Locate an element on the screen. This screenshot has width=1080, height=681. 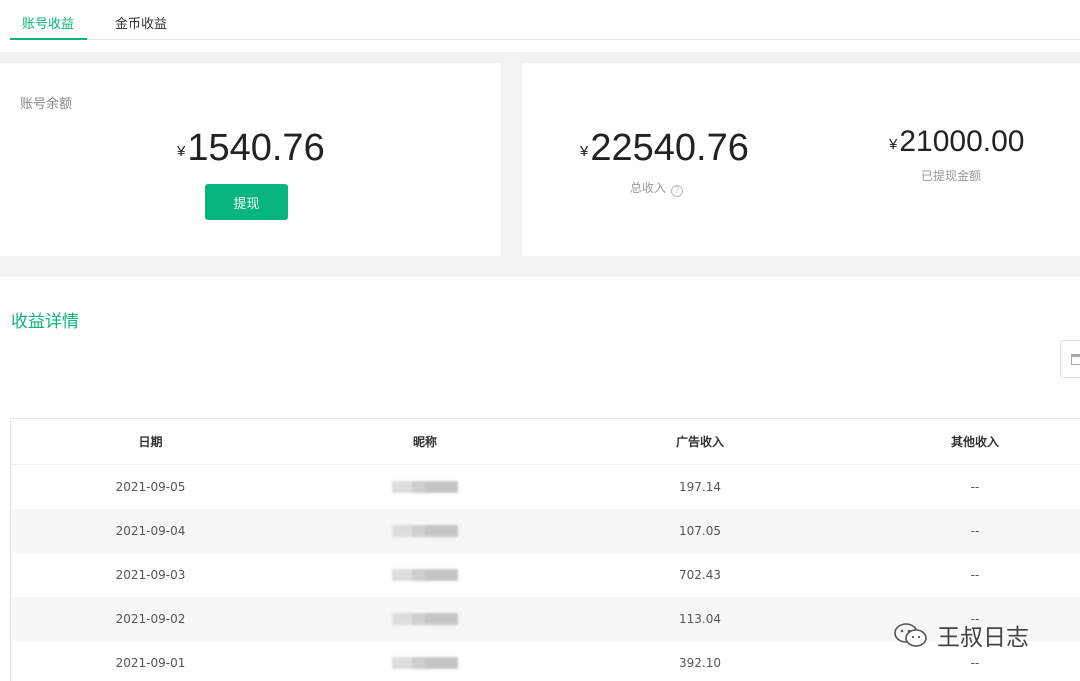
tab-bar: 账号收益 金币收益 is located at coordinates (540, 26).